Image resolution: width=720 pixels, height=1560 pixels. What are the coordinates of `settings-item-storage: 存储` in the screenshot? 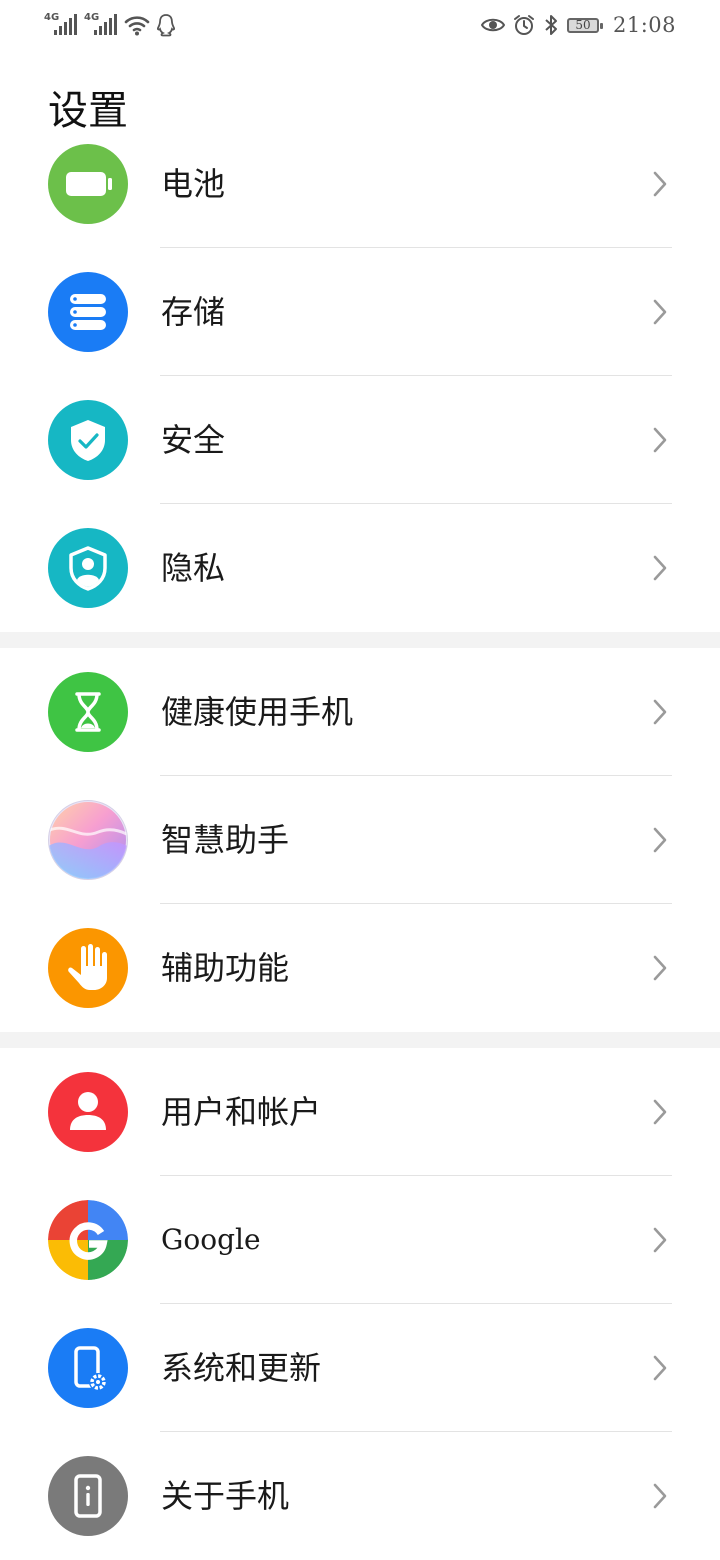 It's located at (360, 312).